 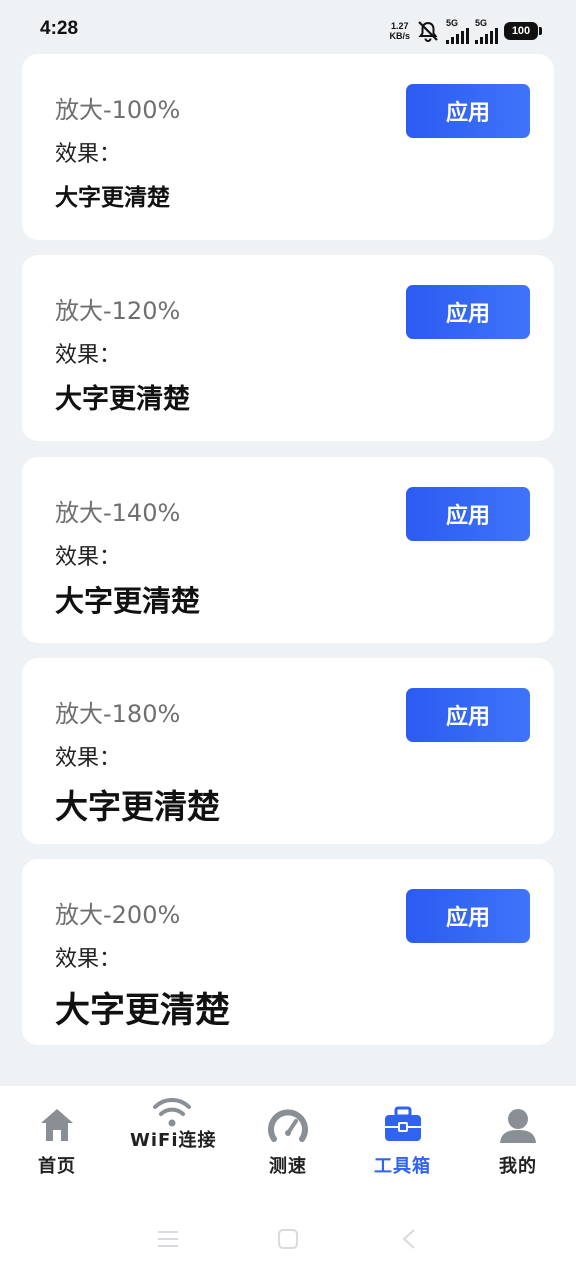 I want to click on zoom-option-card: 放大-120% 效果： 大字更清楚 应用, so click(x=288, y=348).